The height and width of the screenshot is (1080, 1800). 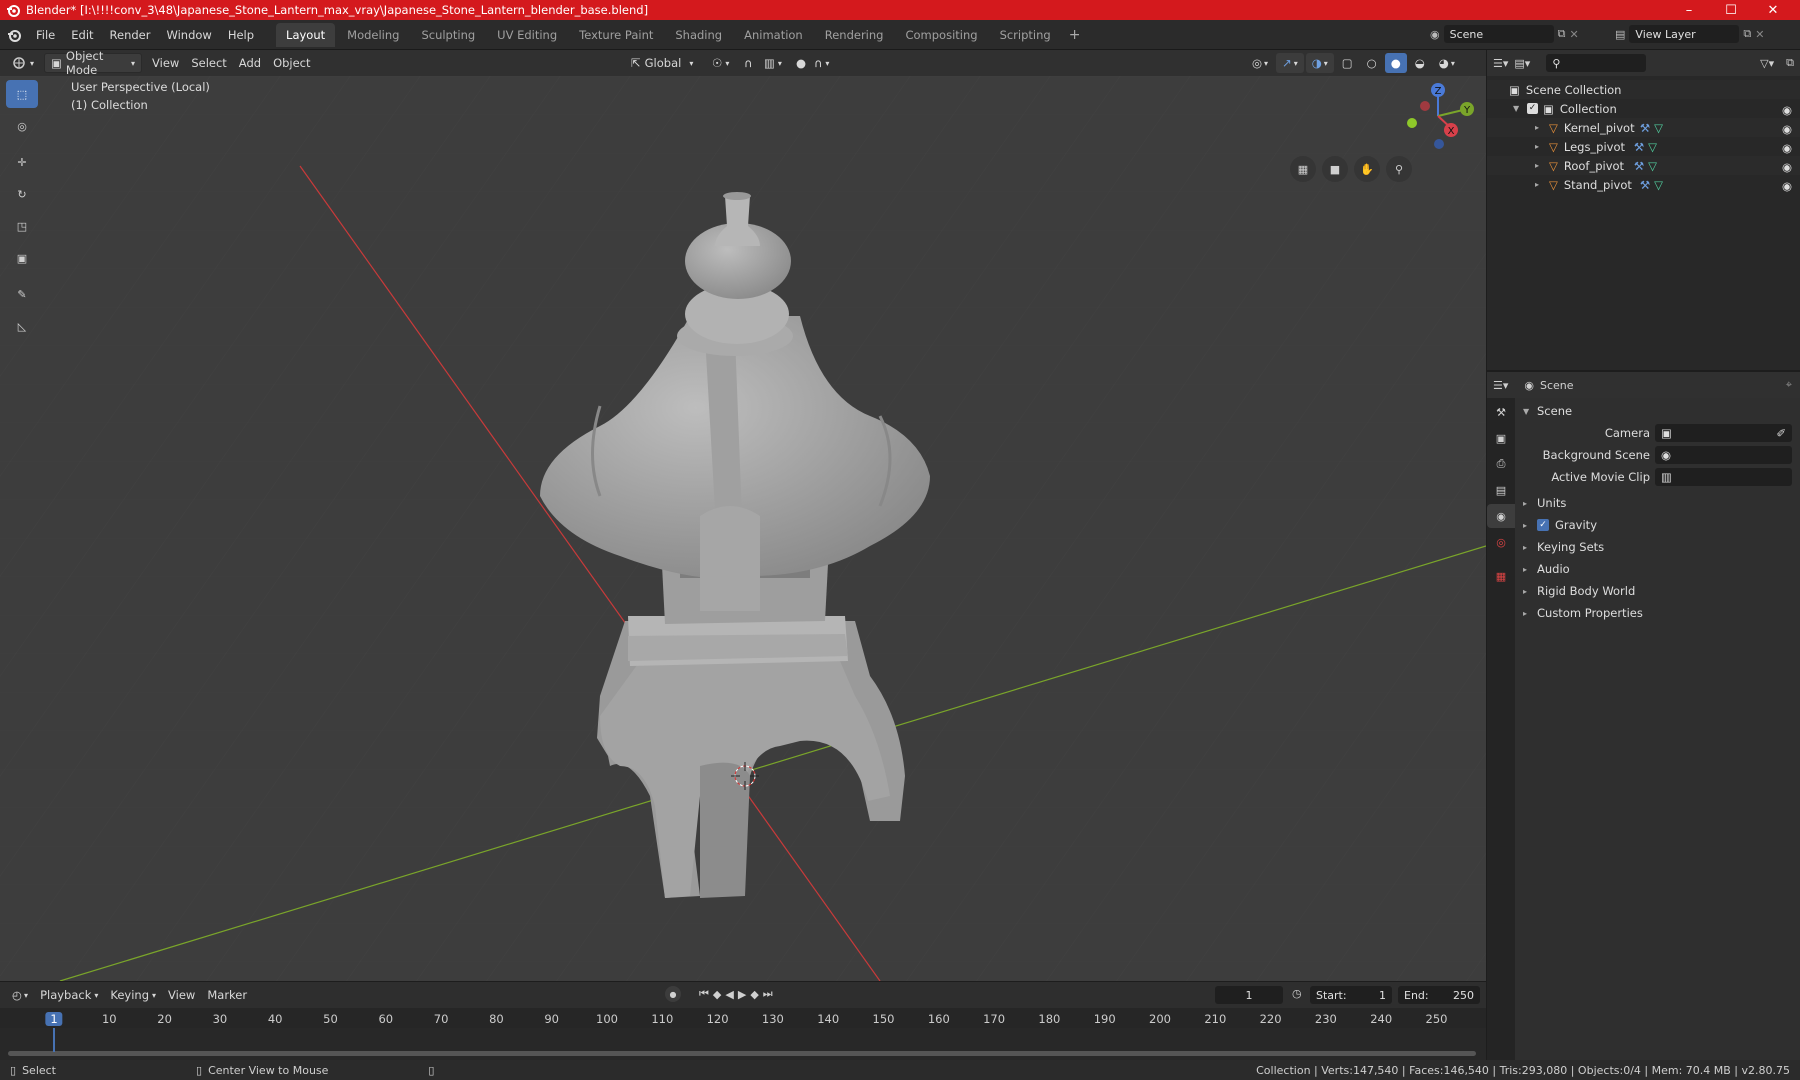 I want to click on outliner-item-legs: ▸ ▽ Legs_pivot ⚒ ▽ ◉, so click(x=1643, y=146).